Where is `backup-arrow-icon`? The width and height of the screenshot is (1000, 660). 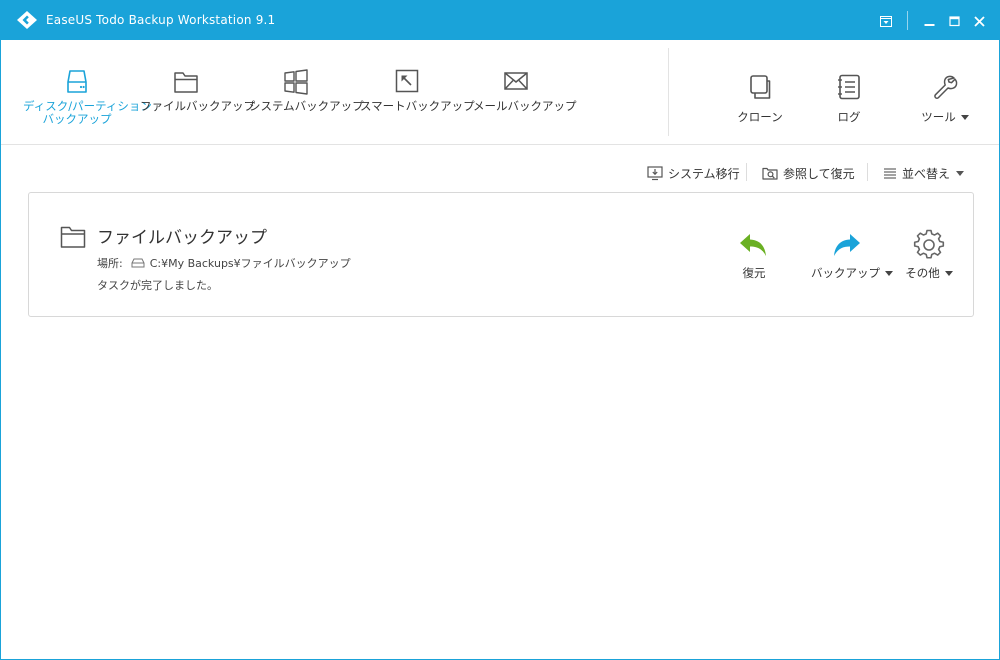 backup-arrow-icon is located at coordinates (847, 245).